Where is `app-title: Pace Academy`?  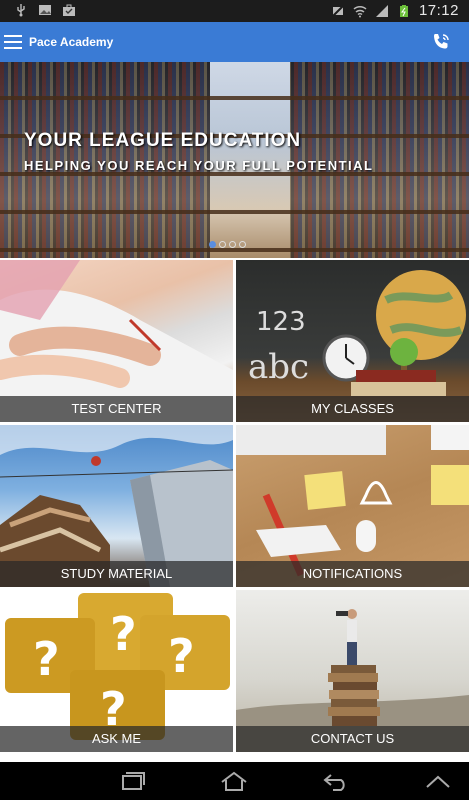
app-title: Pace Academy is located at coordinates (71, 42).